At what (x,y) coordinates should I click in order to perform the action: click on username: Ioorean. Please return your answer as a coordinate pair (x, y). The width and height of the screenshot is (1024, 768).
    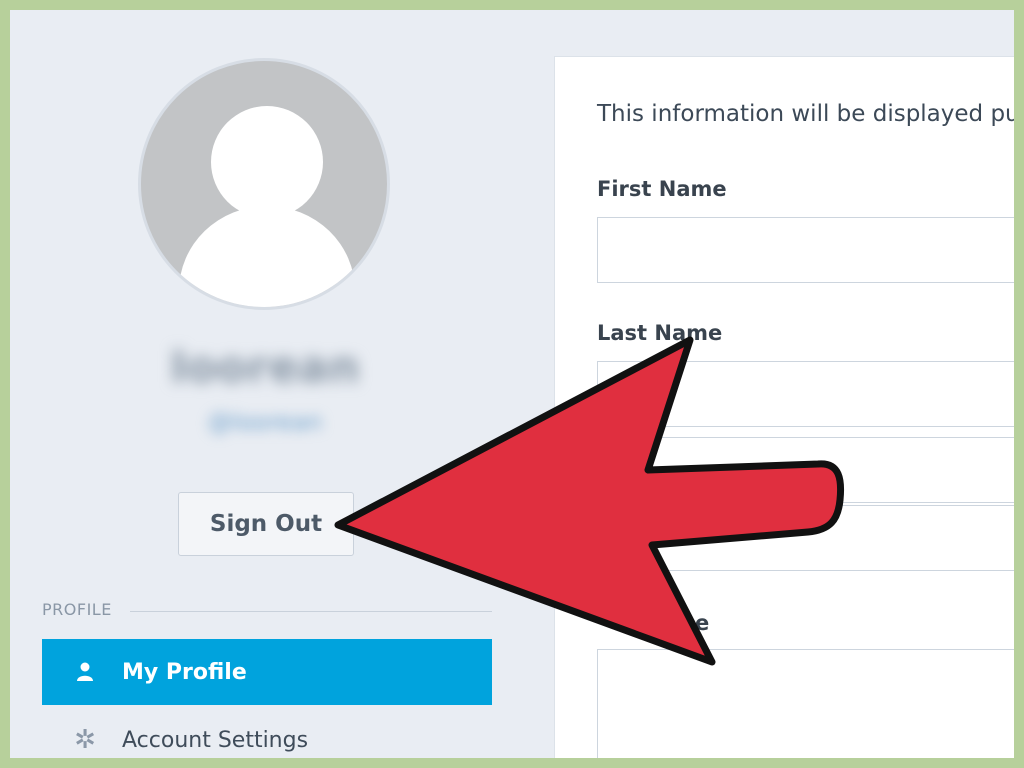
    Looking at the image, I should click on (265, 367).